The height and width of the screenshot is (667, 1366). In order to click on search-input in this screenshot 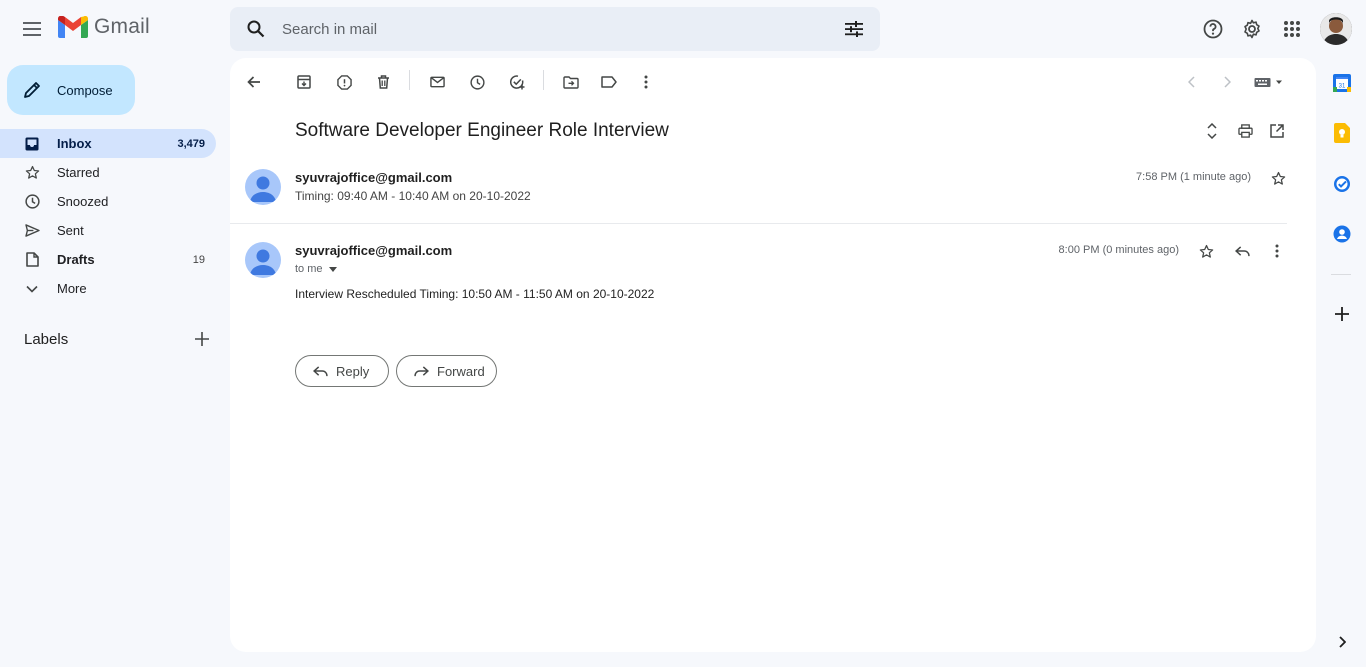, I will do `click(558, 29)`.